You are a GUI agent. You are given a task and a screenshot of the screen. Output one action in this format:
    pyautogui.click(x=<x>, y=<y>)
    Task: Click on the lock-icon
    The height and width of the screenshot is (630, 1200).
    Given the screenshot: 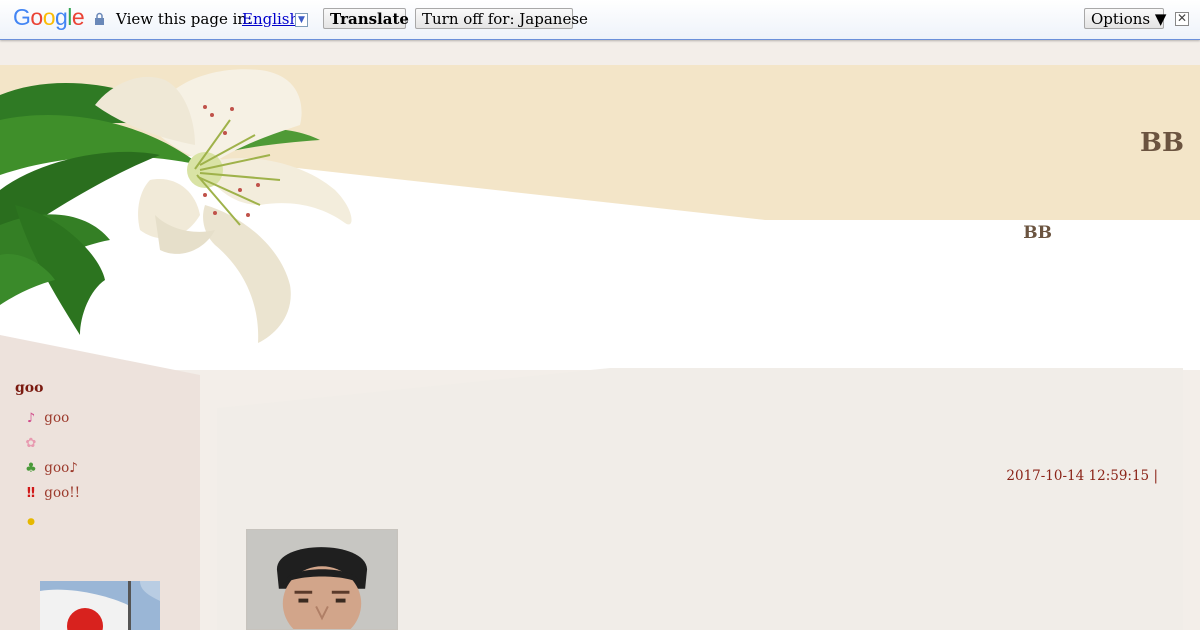 What is the action you would take?
    pyautogui.click(x=99, y=18)
    